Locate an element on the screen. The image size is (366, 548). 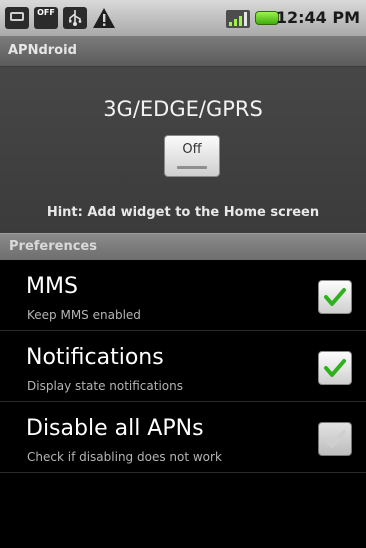
disable-all-apns-checkbox is located at coordinates (335, 439).